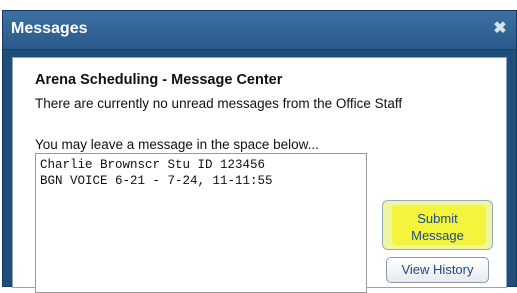 This screenshot has height=293, width=517. I want to click on page-background, so click(258, 5).